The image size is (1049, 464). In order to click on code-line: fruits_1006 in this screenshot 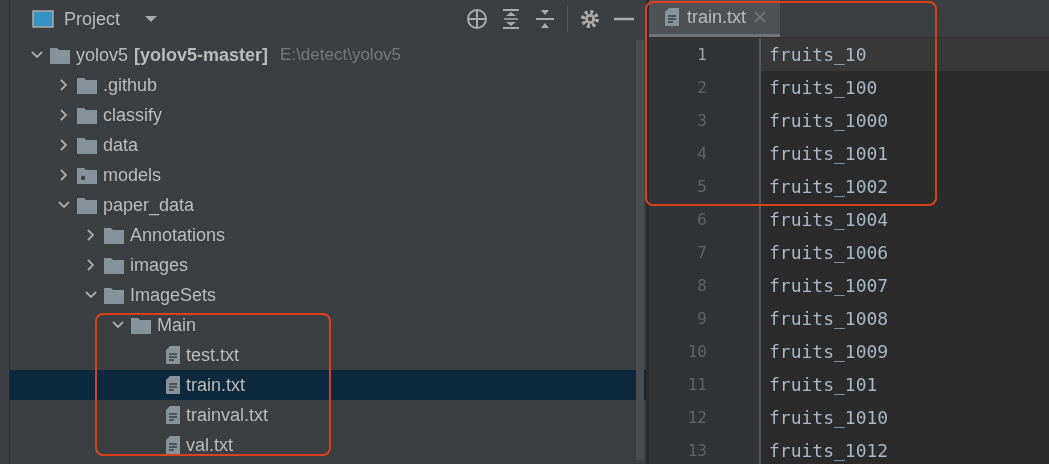, I will do `click(829, 253)`.